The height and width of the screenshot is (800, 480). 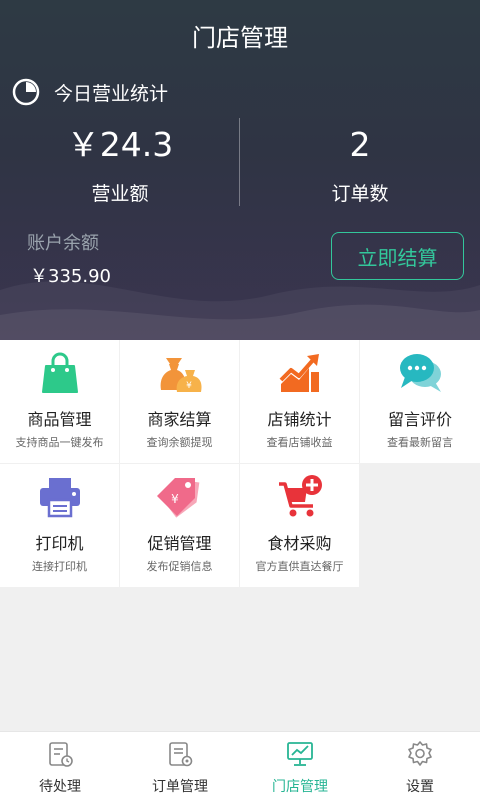 I want to click on today-stats-heading: 今日营业统计, so click(x=90, y=92).